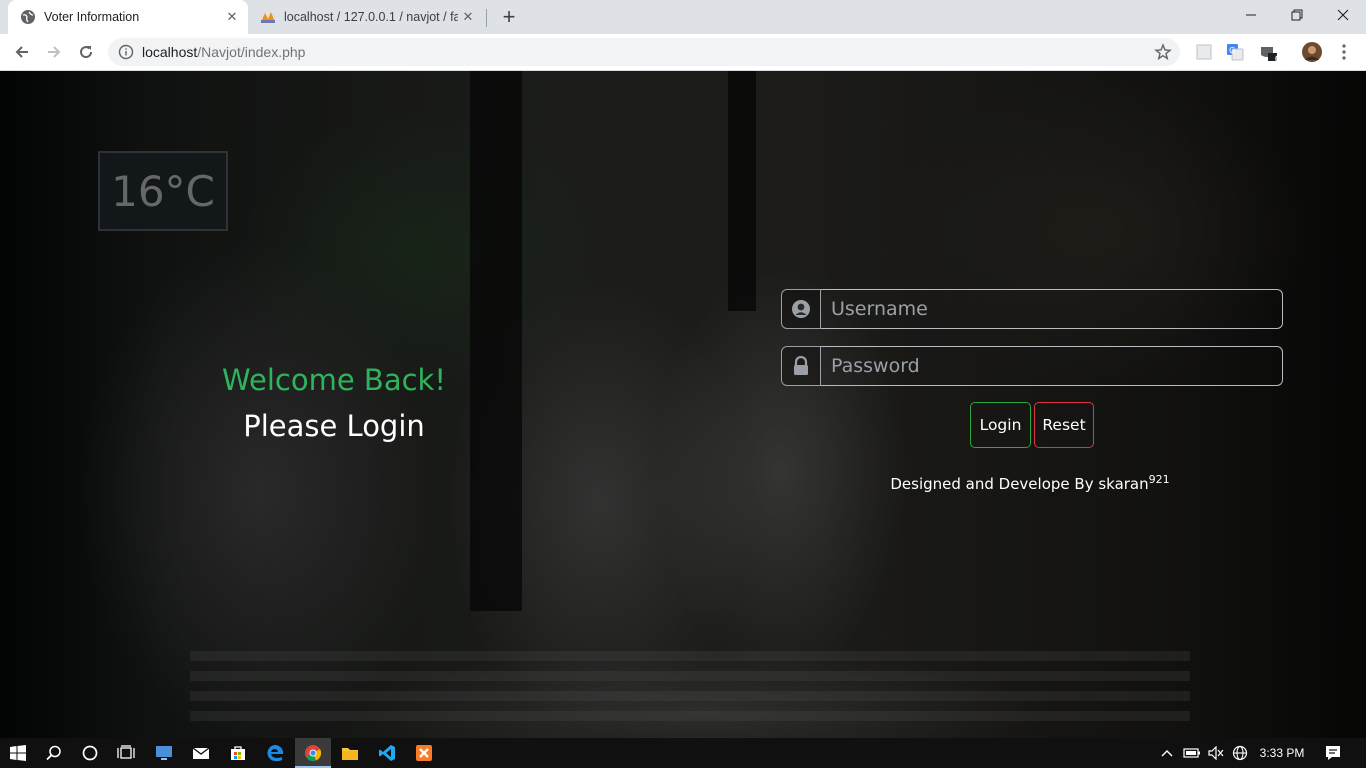 Image resolution: width=1366 pixels, height=768 pixels. What do you see at coordinates (371, 17) in the screenshot?
I see `tab-title: localhost / 127.0.0.1 / navjot / far` at bounding box center [371, 17].